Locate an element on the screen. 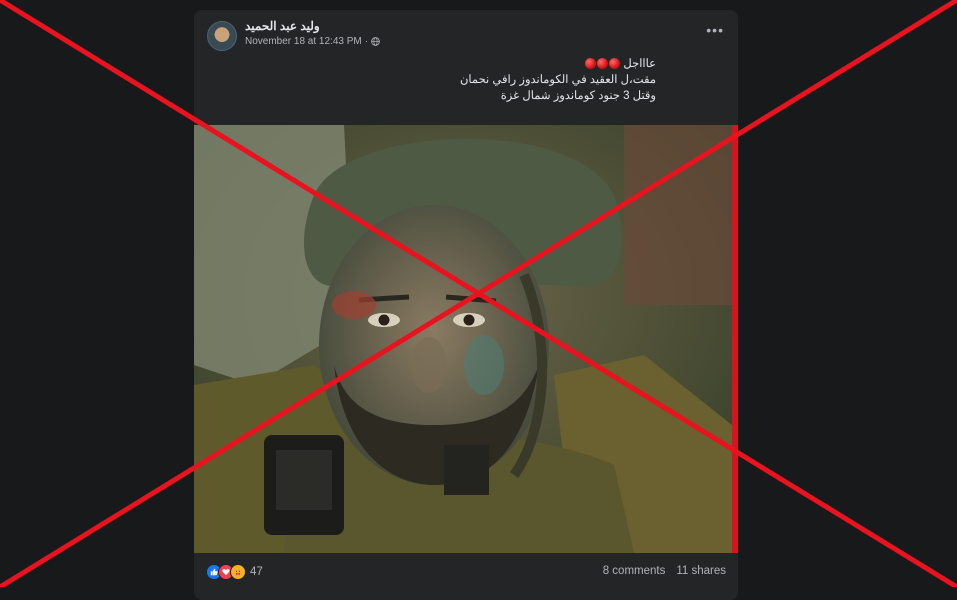  reactions-summary: 47 is located at coordinates (234, 572).